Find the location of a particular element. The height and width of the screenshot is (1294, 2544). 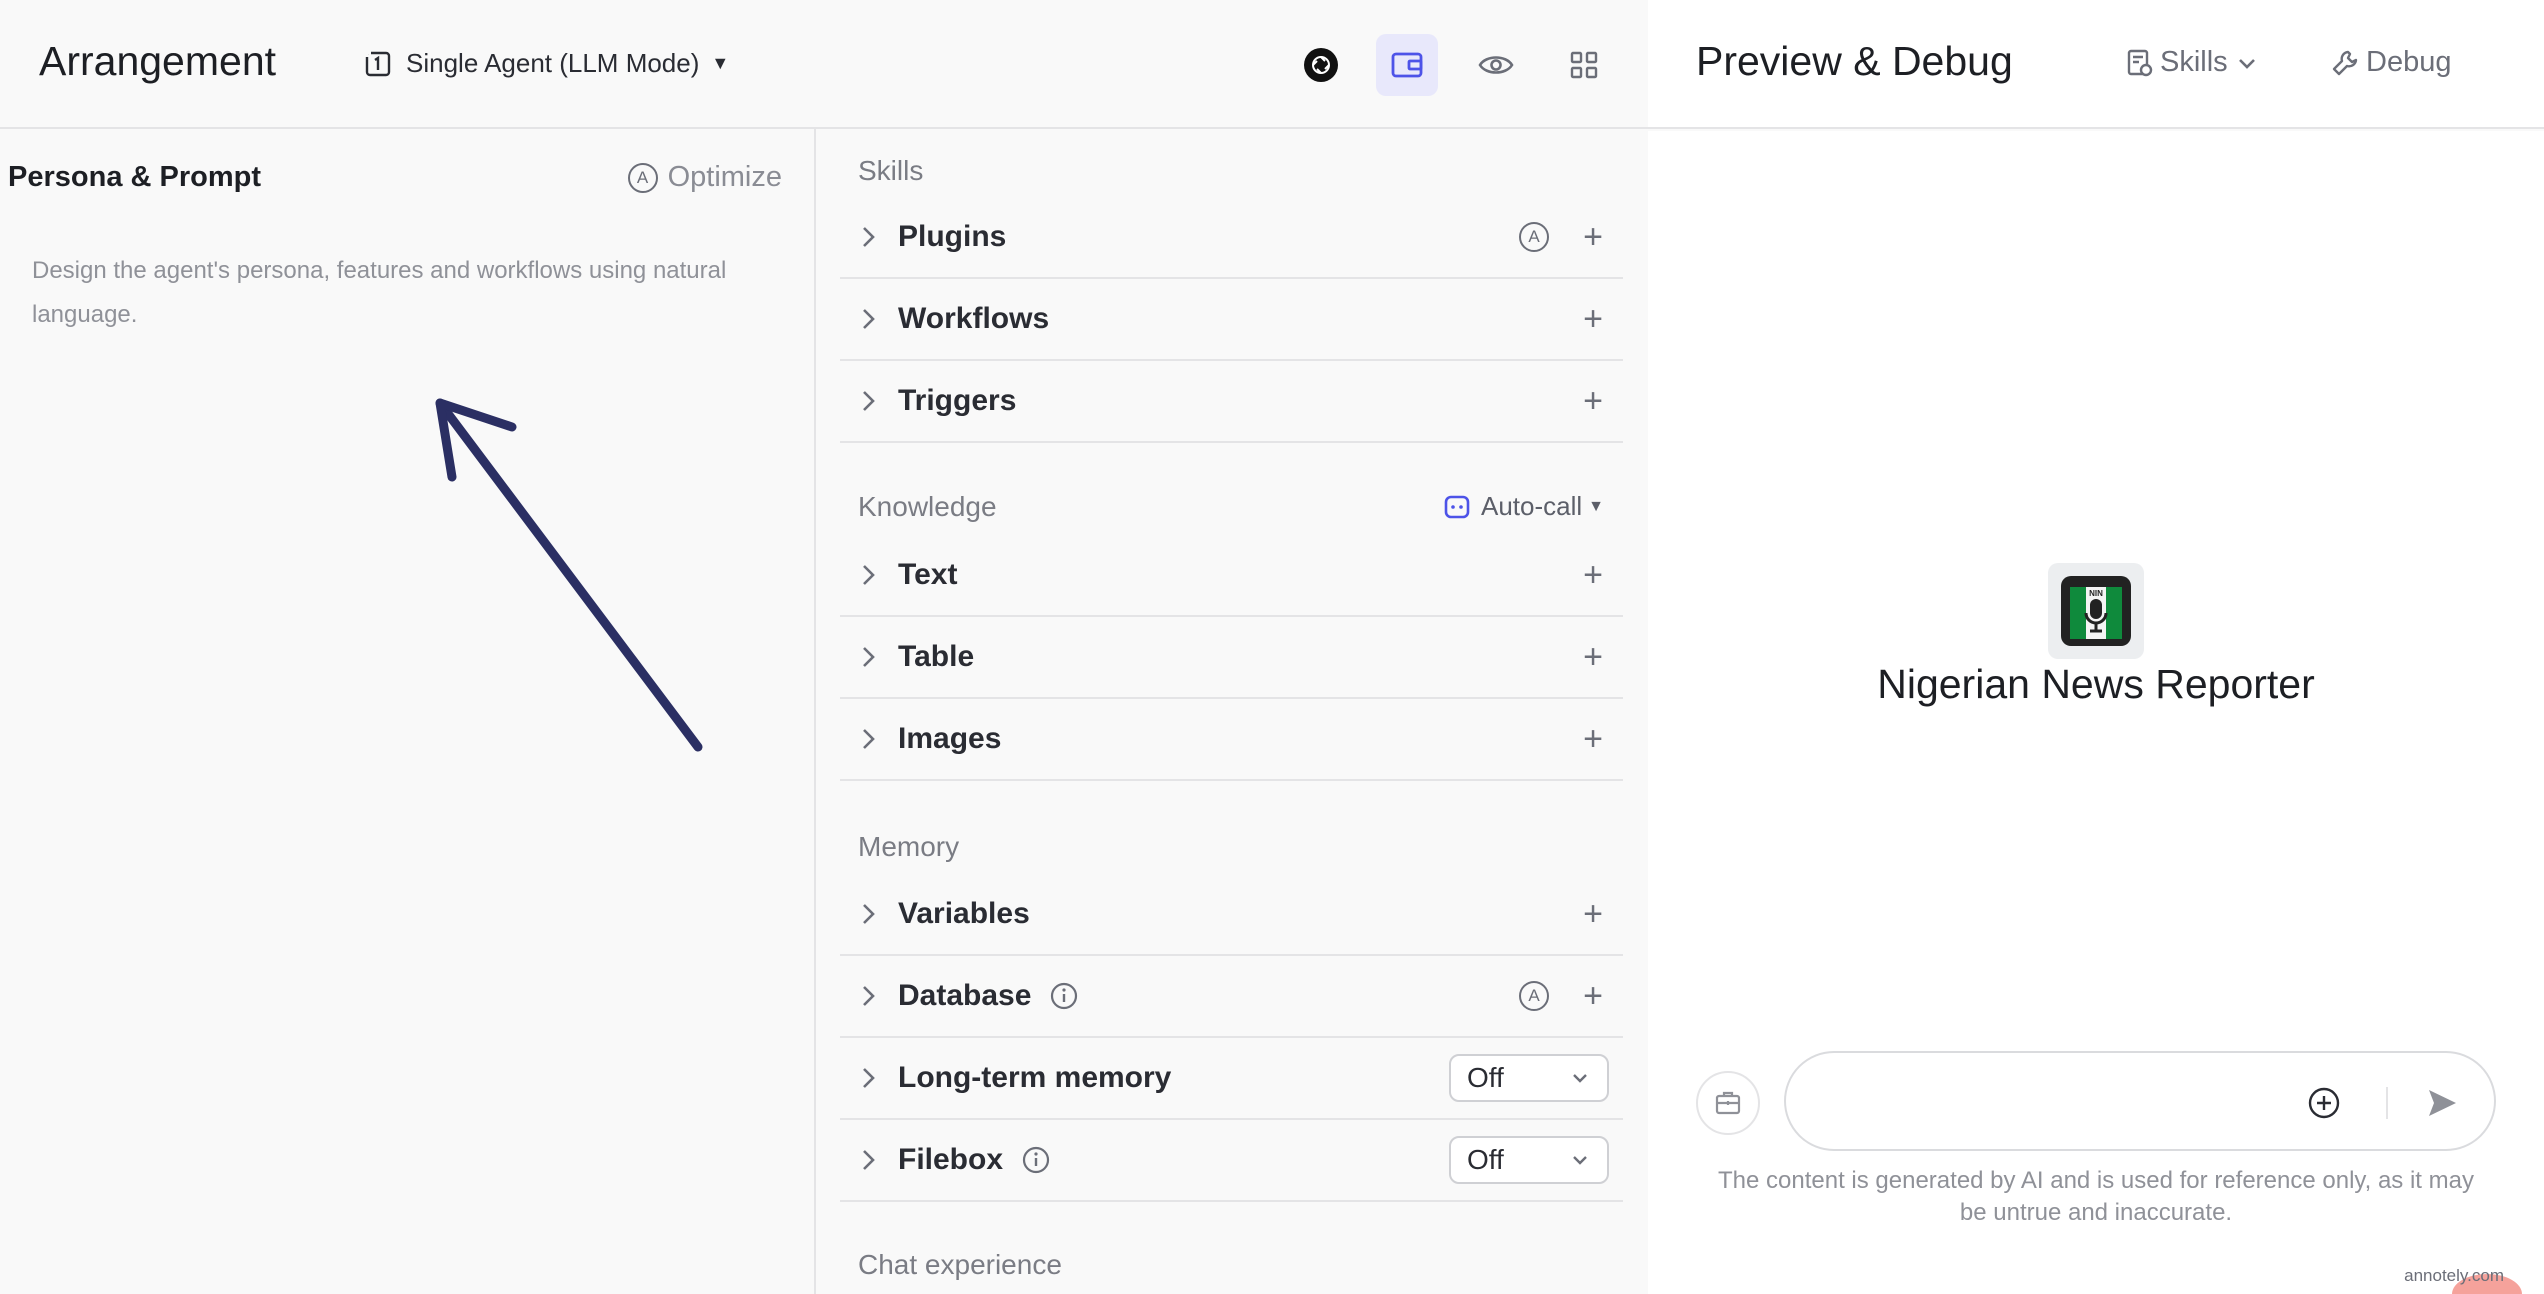

watermark-text: annotely.com is located at coordinates (2454, 1275).